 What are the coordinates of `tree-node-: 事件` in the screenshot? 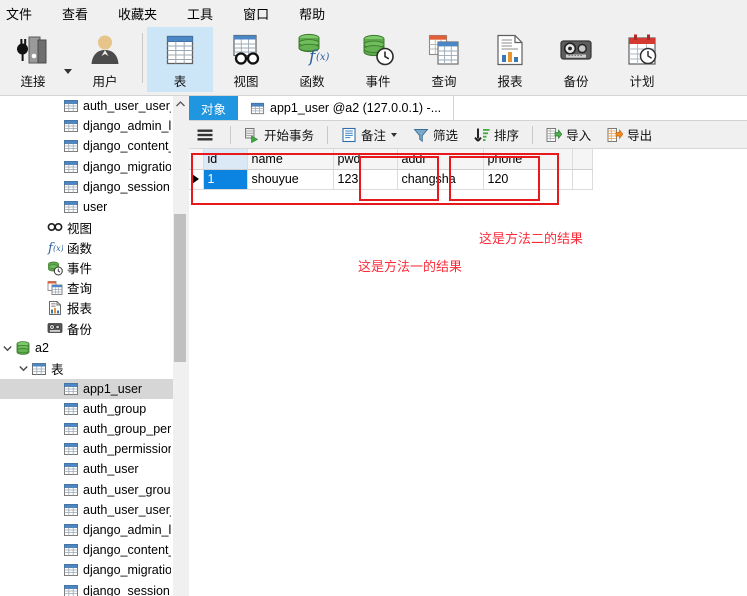 It's located at (86, 268).